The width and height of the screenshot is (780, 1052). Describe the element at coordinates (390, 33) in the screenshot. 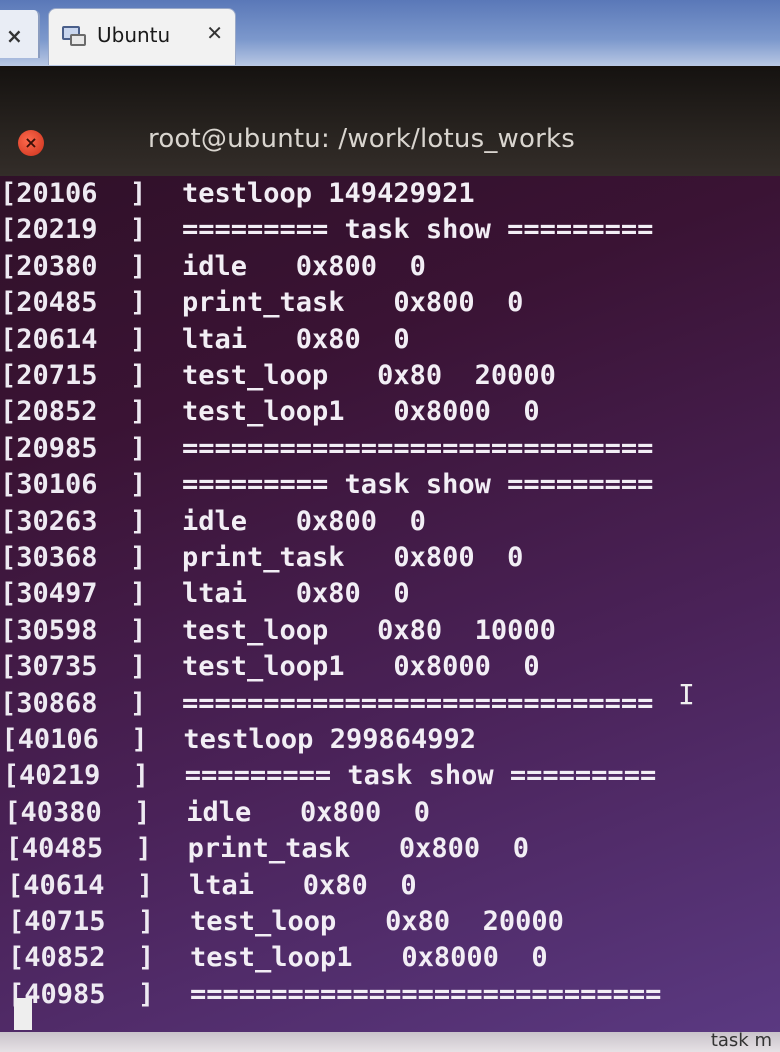

I see `tab-bar: × Ubuntu ✕` at that location.